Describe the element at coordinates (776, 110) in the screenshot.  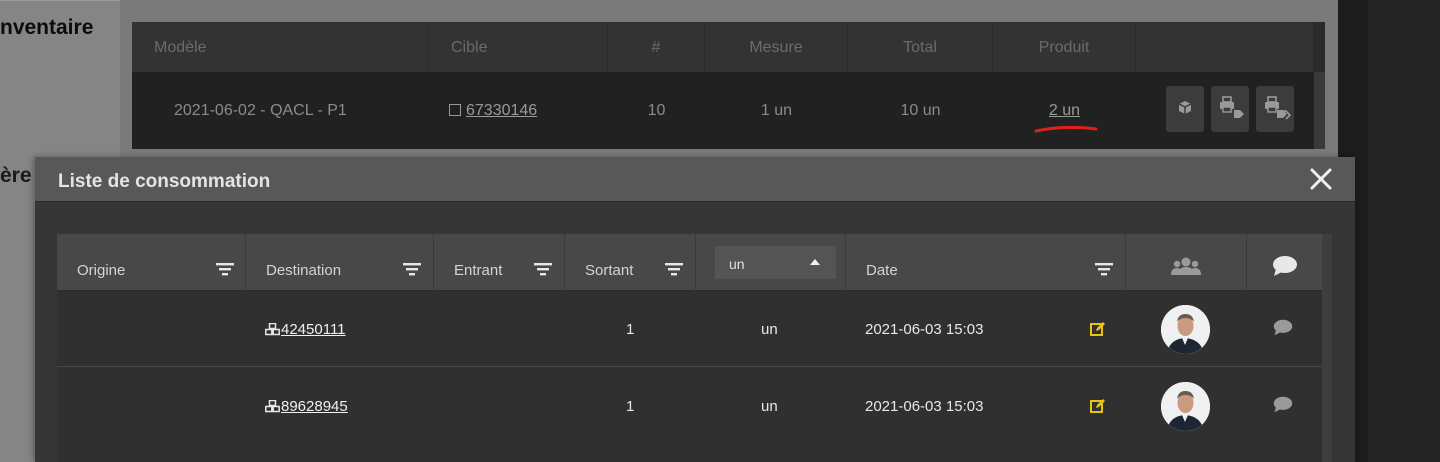
I see `cell-mesure: 1 un` at that location.